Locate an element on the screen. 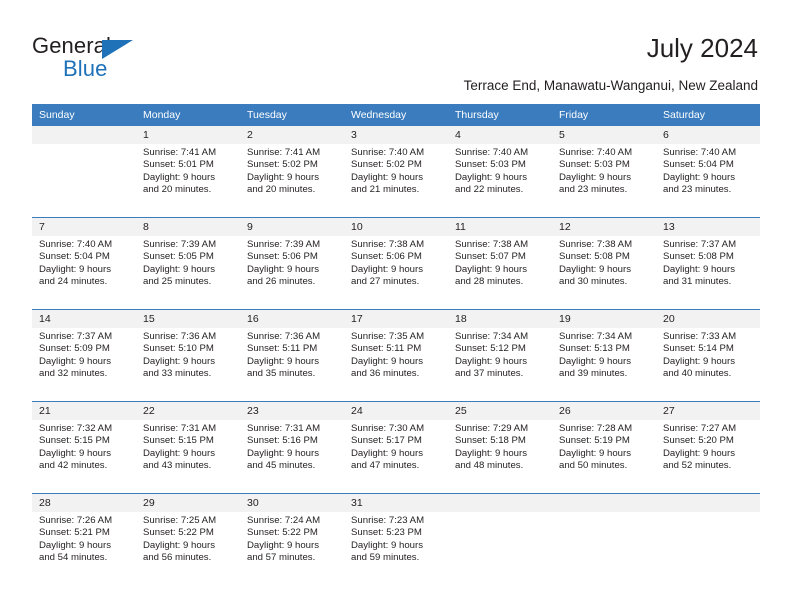 The image size is (792, 612). day-detail-line: and 36 minutes. is located at coordinates (385, 373).